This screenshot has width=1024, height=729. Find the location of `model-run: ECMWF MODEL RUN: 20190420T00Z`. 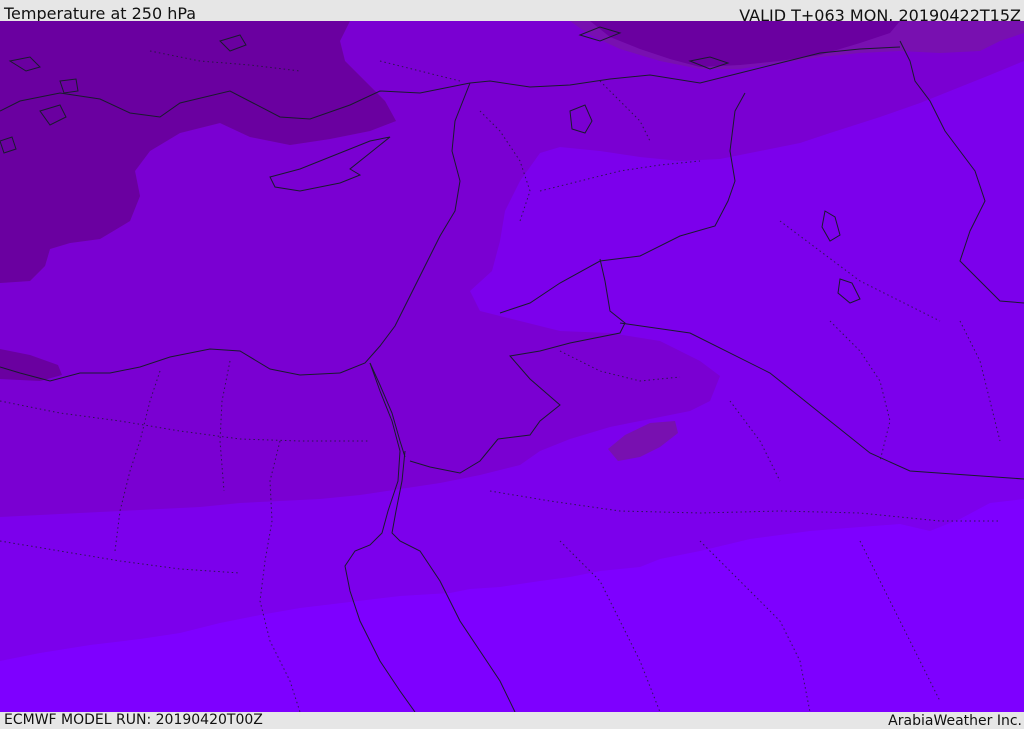

model-run: ECMWF MODEL RUN: 20190420T00Z is located at coordinates (133, 720).